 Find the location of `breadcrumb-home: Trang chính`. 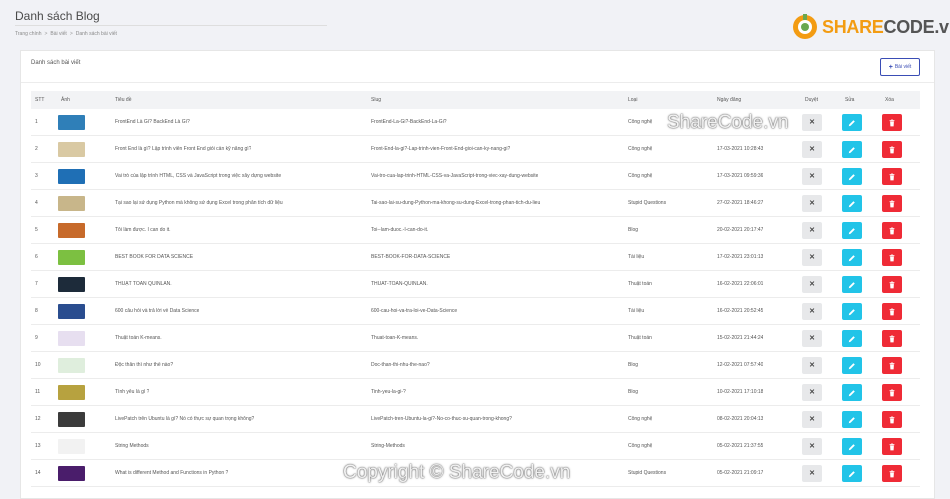

breadcrumb-home: Trang chính is located at coordinates (28, 34).